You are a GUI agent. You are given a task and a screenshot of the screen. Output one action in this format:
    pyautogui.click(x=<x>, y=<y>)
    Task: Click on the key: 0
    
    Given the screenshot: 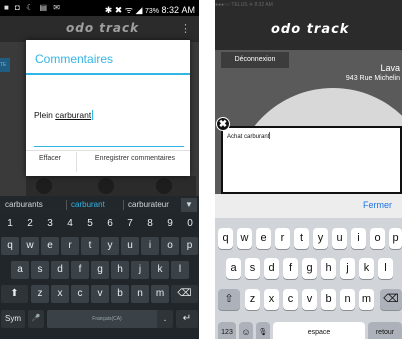 What is the action you would take?
    pyautogui.click(x=190, y=224)
    